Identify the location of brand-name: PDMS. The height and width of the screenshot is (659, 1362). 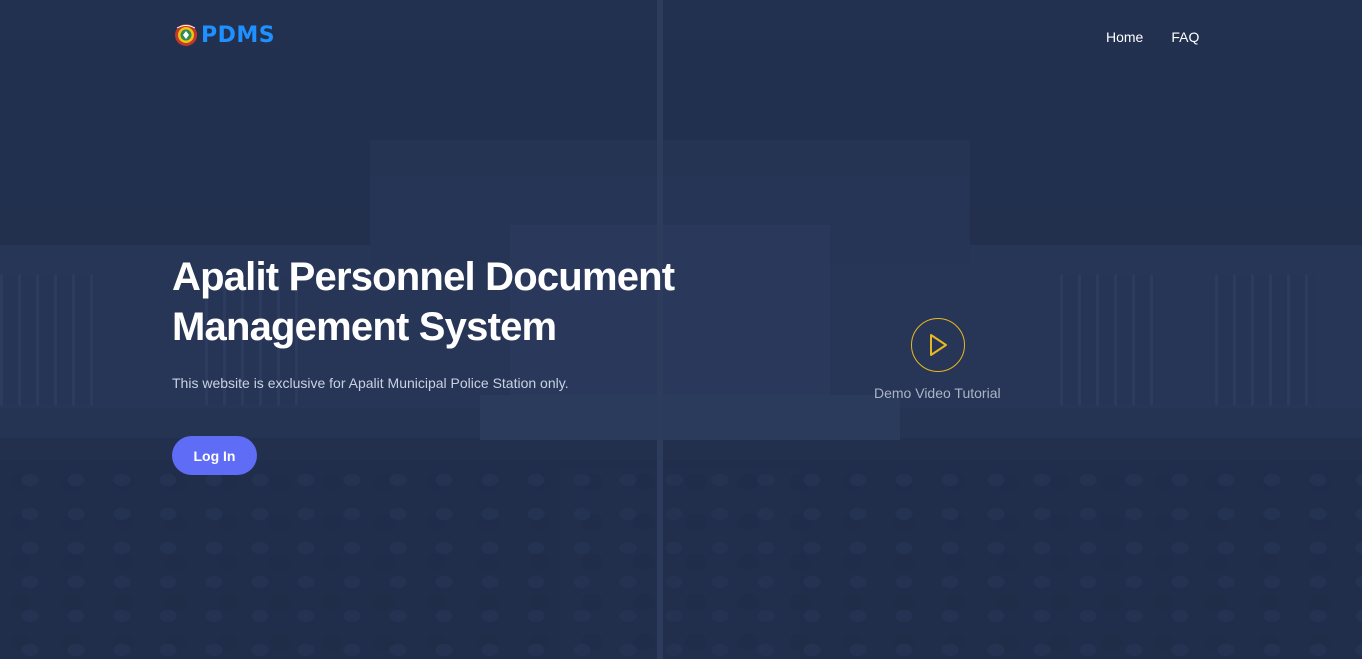
(238, 35).